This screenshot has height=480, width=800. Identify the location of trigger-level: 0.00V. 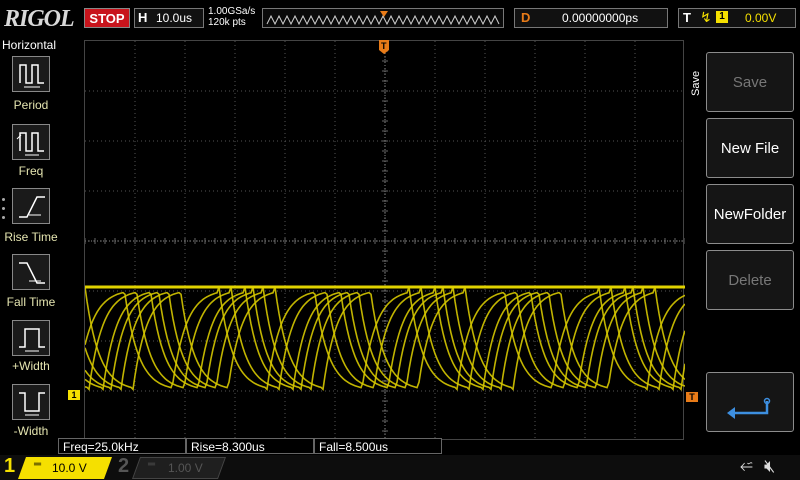
(761, 18).